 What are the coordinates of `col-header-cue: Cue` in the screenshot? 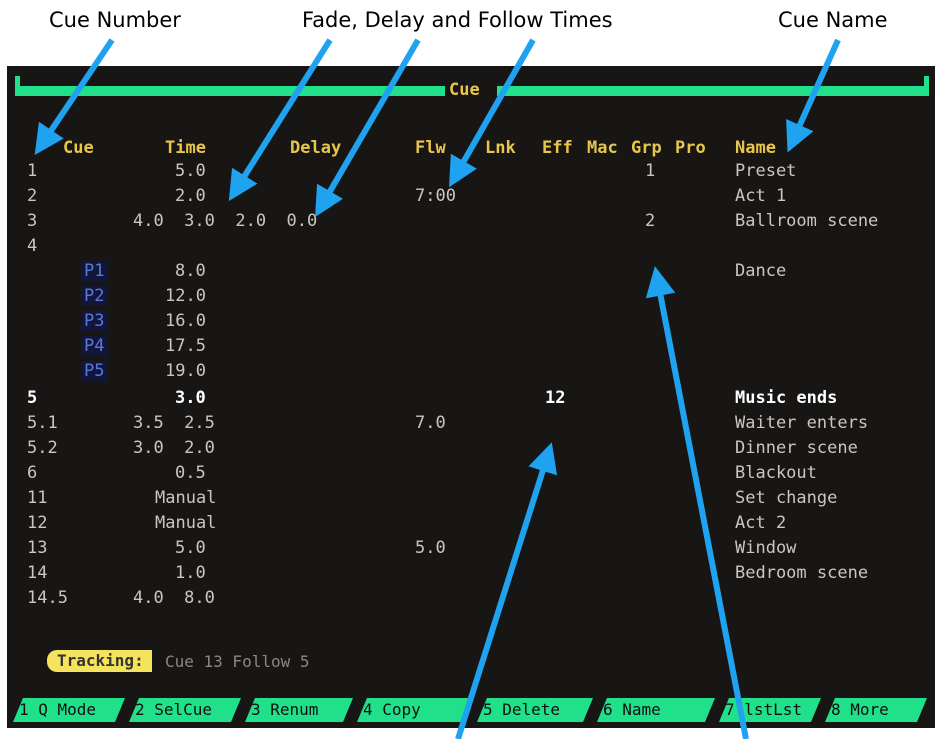 It's located at (78, 148).